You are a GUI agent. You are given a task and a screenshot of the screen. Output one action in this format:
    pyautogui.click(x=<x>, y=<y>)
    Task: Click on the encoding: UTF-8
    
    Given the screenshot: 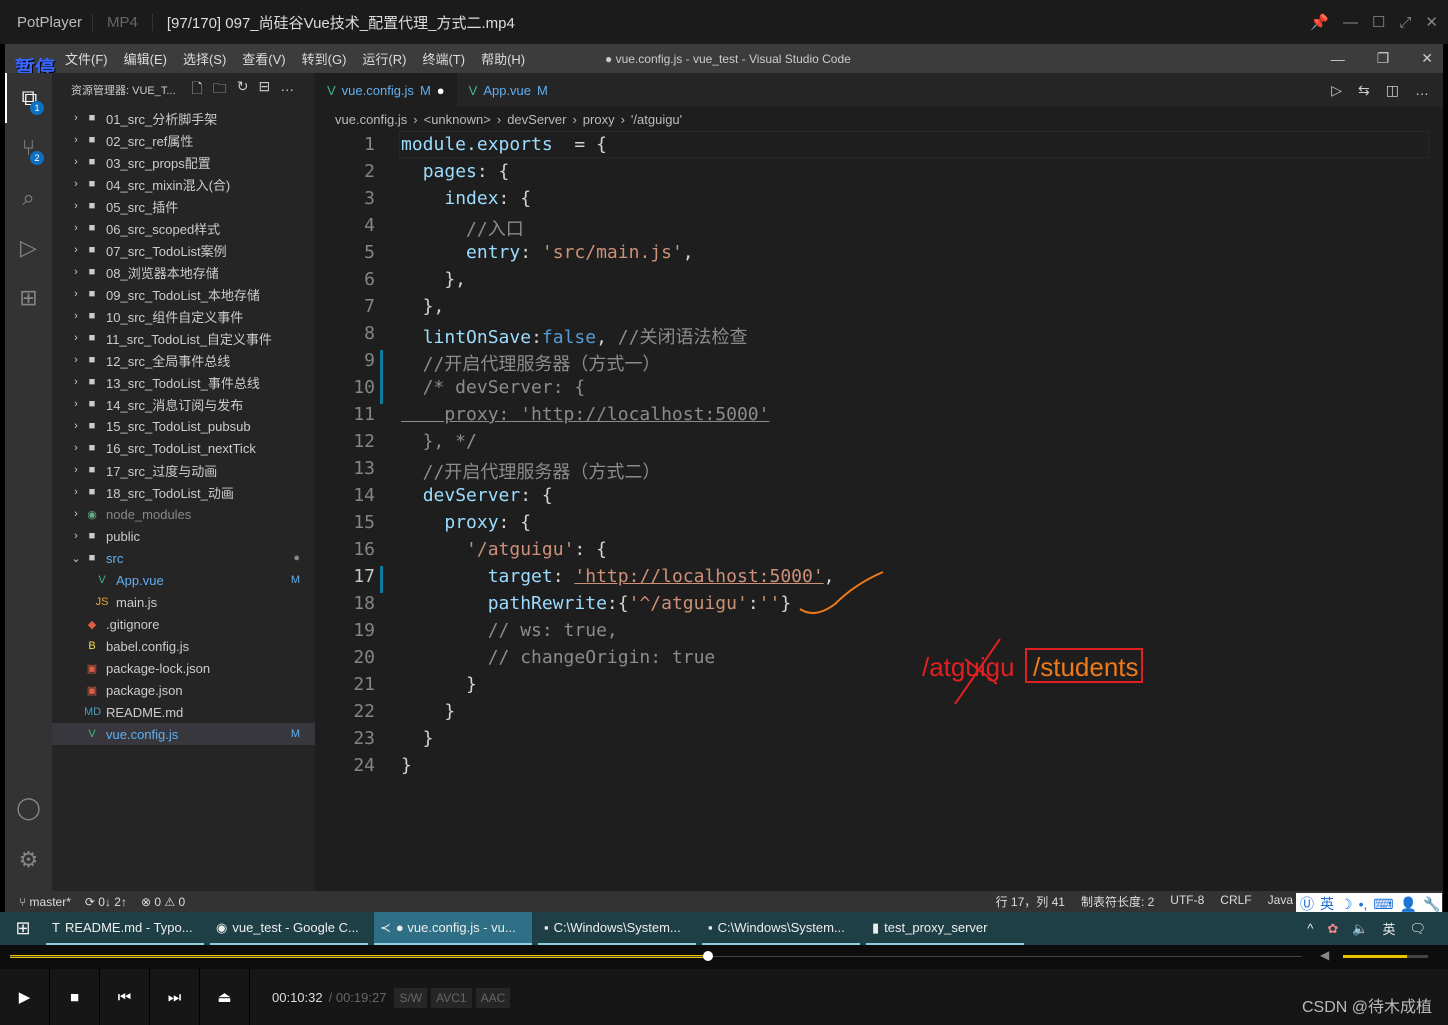 What is the action you would take?
    pyautogui.click(x=1187, y=901)
    